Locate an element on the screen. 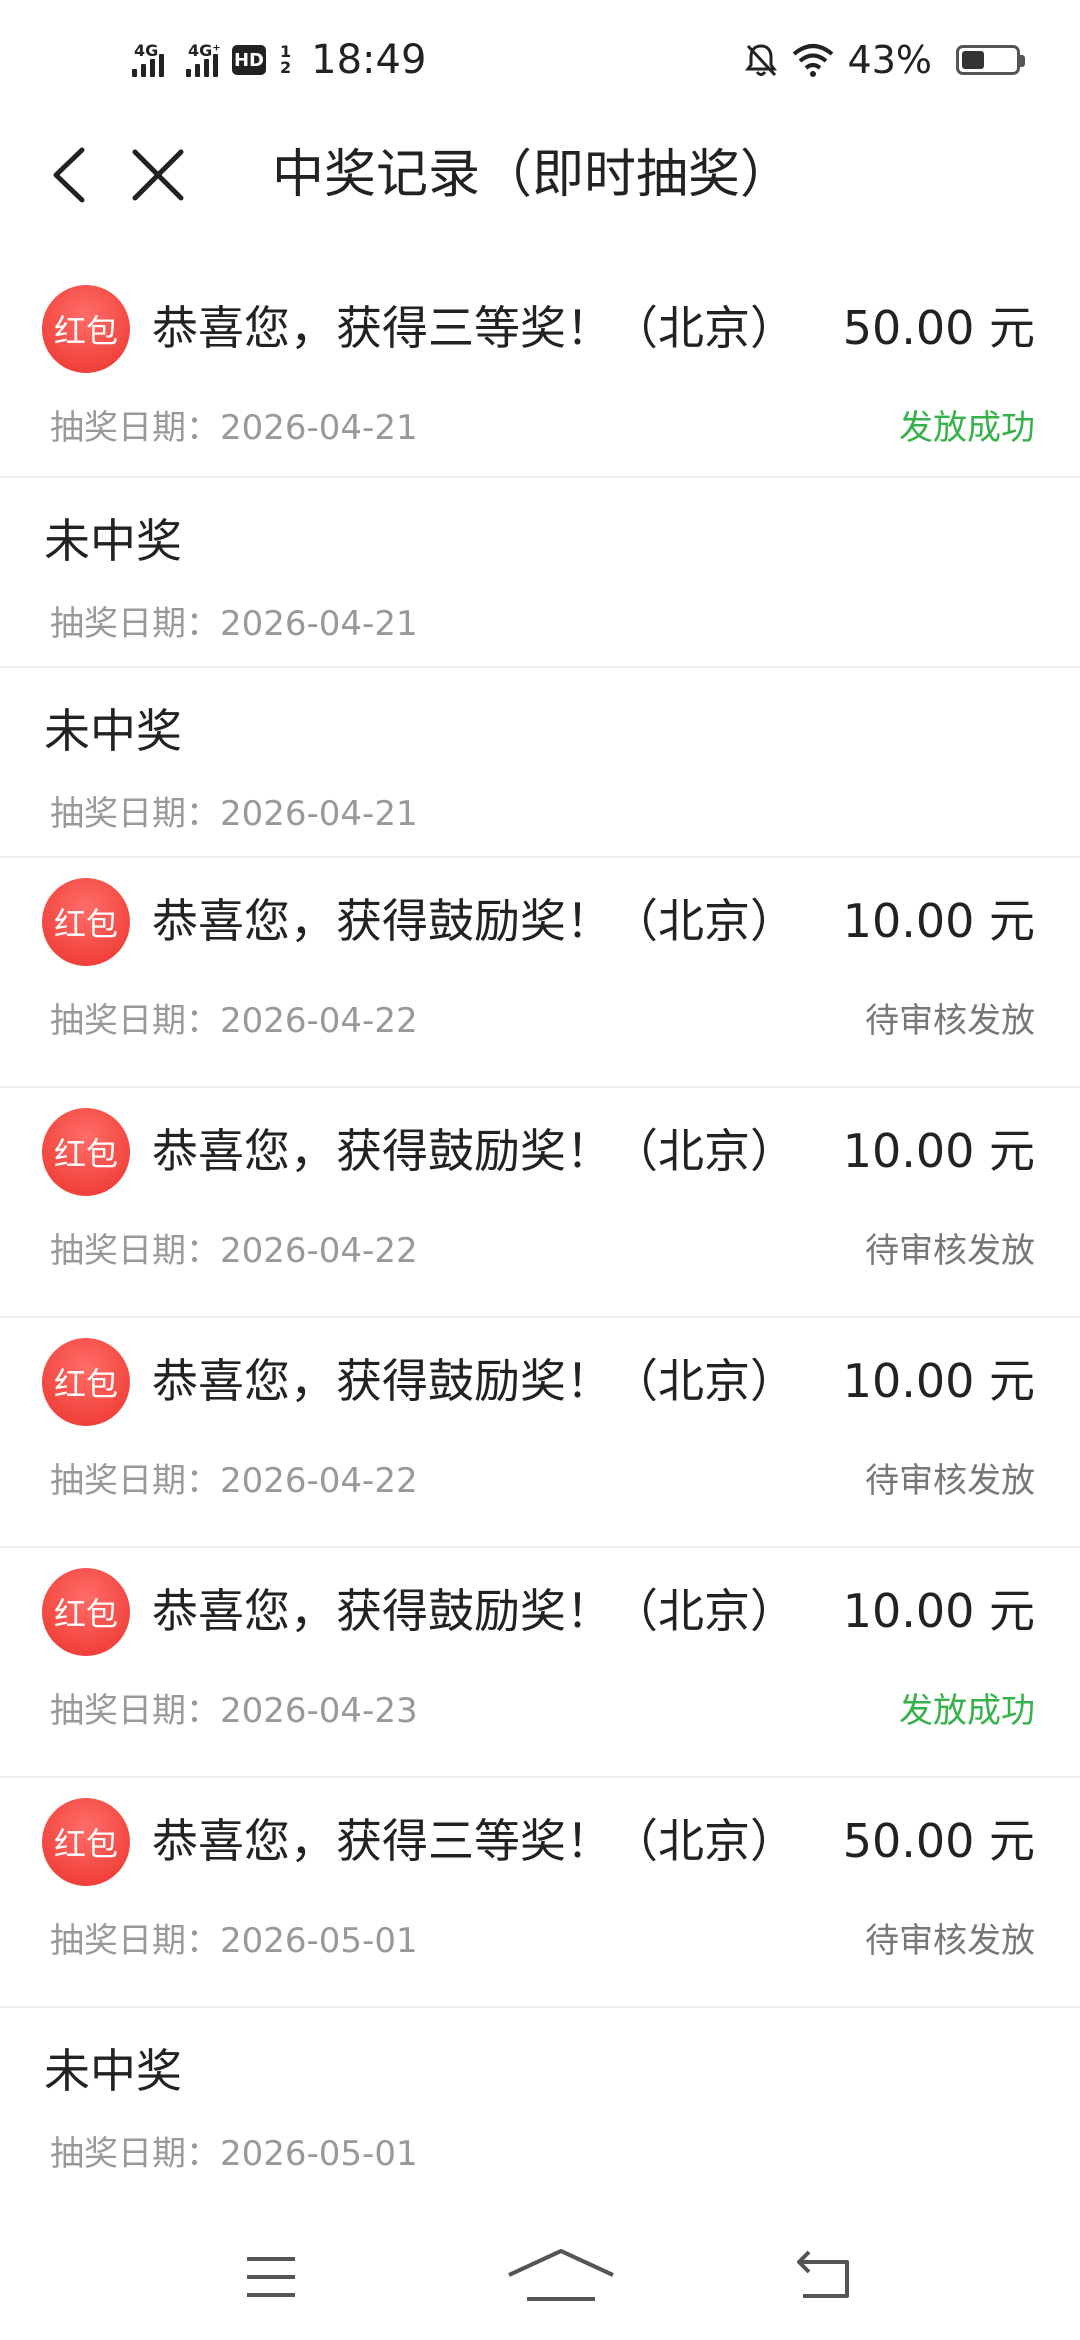 This screenshot has width=1080, height=2340. cell-signal-2-icon: 4G⁺ is located at coordinates (203, 59).